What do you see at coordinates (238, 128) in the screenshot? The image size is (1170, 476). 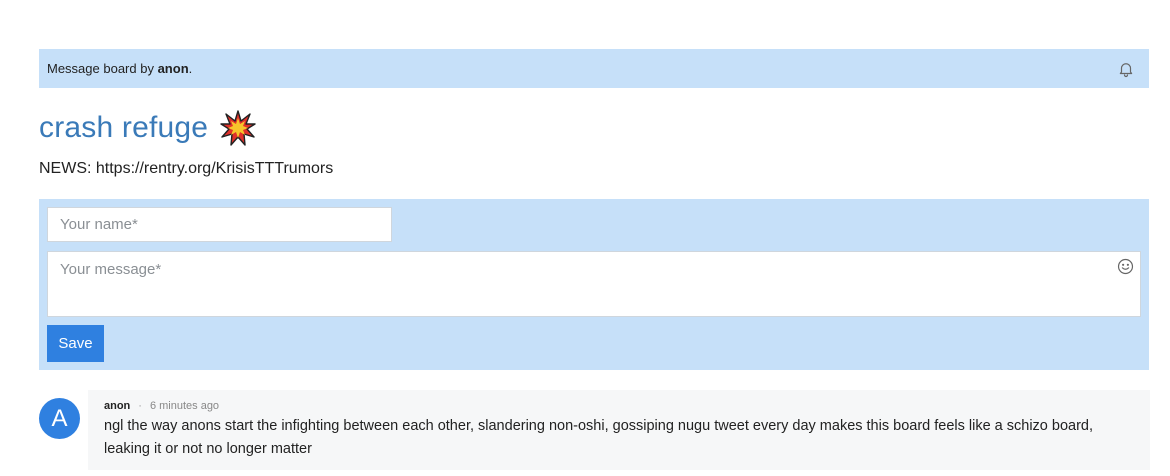 I see `collision-emoji-icon` at bounding box center [238, 128].